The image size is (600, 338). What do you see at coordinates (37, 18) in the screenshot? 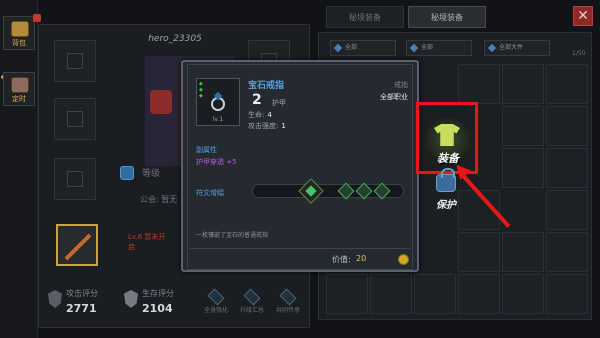
I see `notification-badge` at bounding box center [37, 18].